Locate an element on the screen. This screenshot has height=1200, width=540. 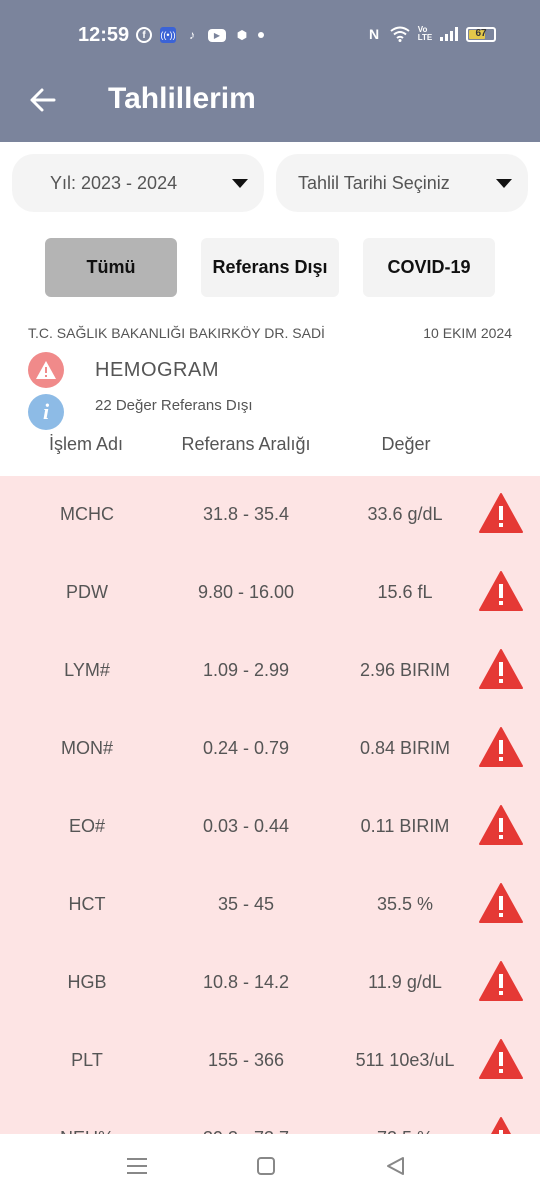
result-value: 2.96 BIRIM is located at coordinates (405, 670).